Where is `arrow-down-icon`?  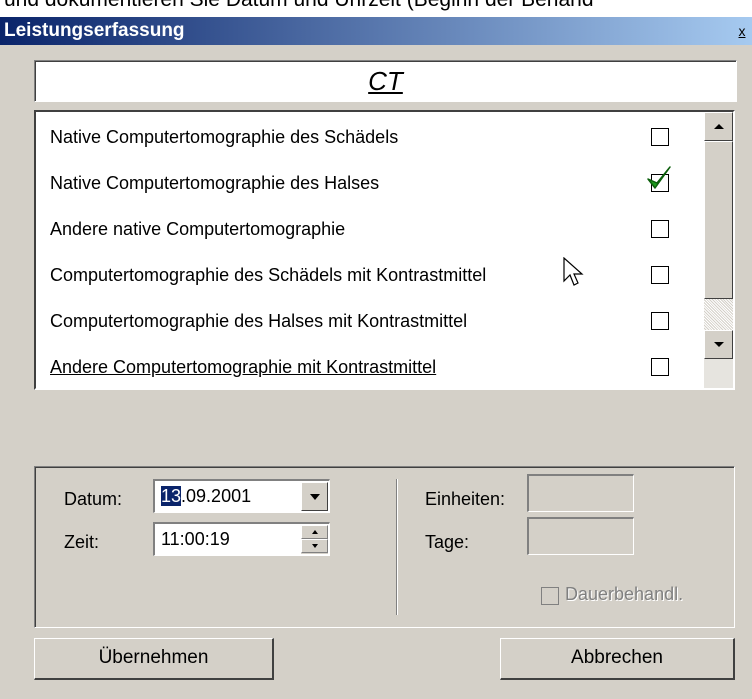
arrow-down-icon is located at coordinates (719, 344).